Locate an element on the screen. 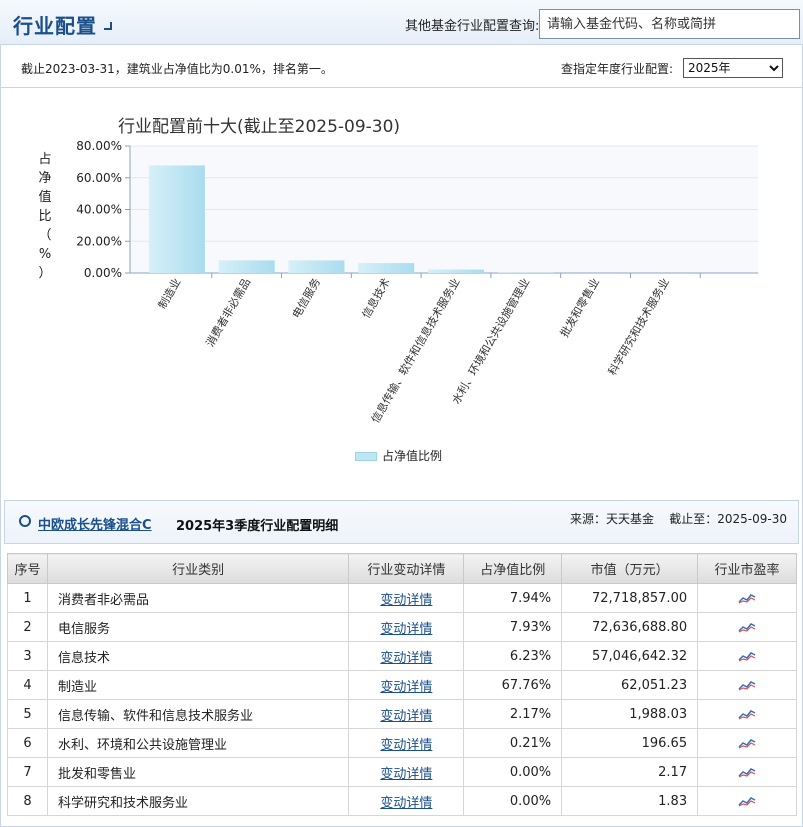 This screenshot has width=803, height=827. year-select: 2025年 is located at coordinates (733, 68).